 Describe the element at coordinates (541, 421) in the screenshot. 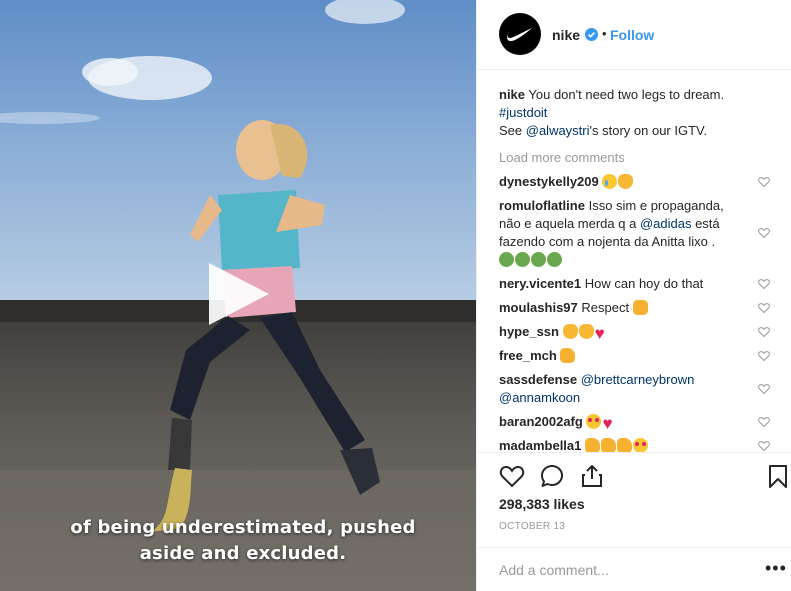

I see `comment-username: baran2002afg` at that location.